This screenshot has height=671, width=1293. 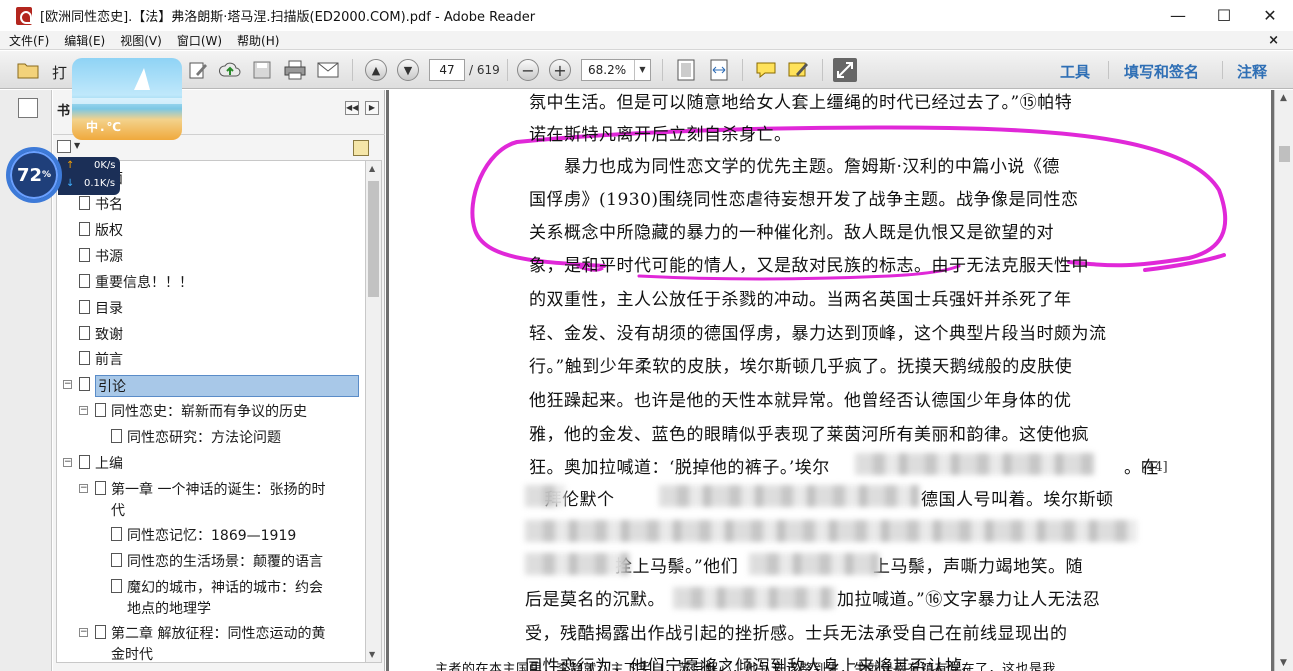 I want to click on fill-and-sign-button: 填写和签名, so click(x=1161, y=71).